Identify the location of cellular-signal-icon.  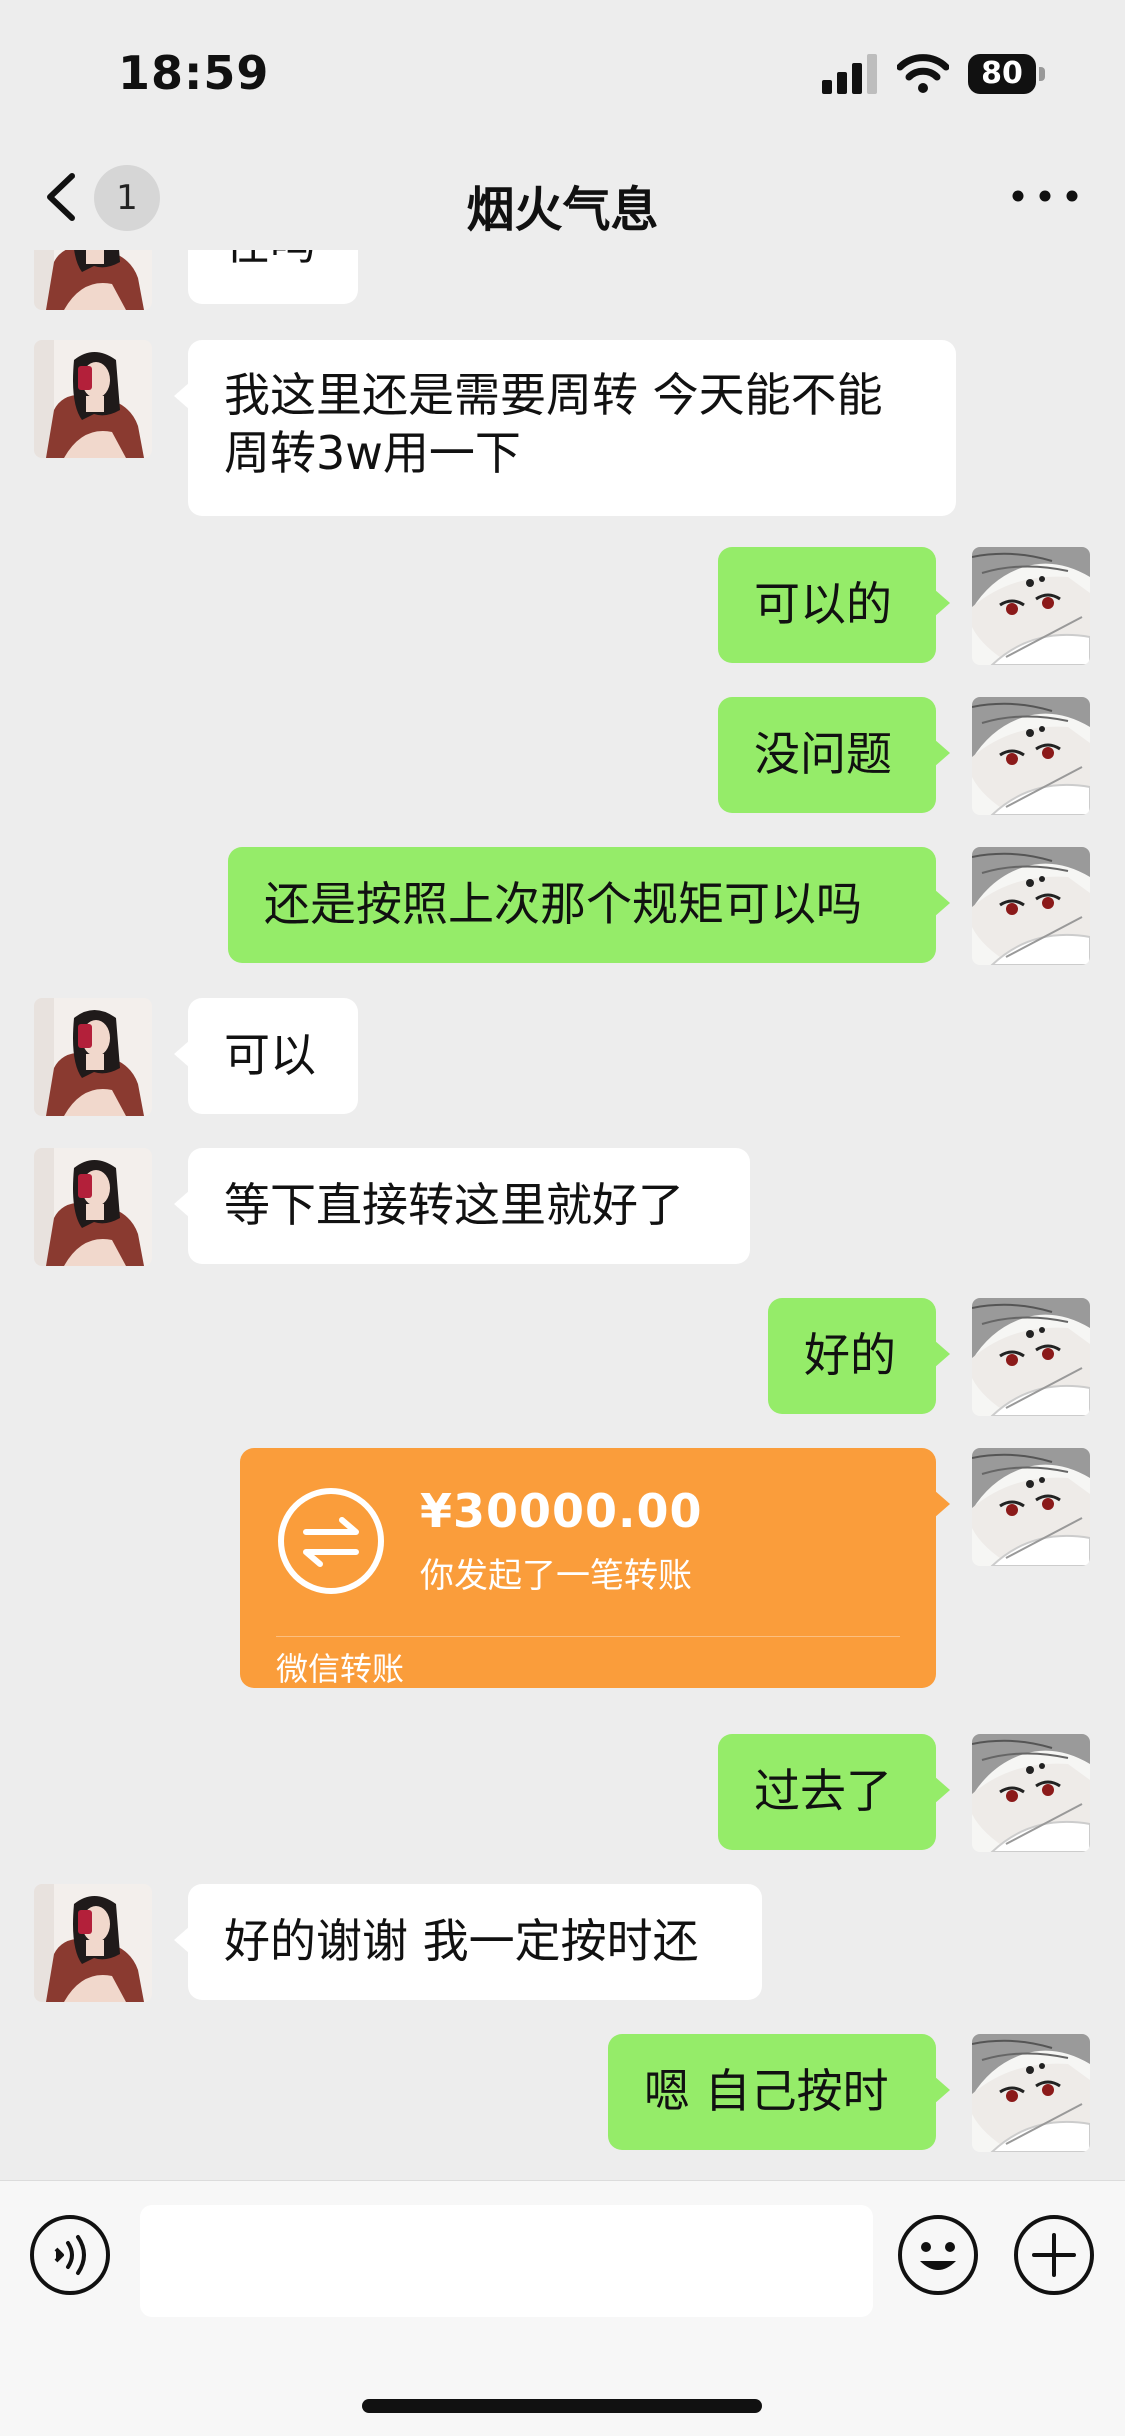
(849, 74).